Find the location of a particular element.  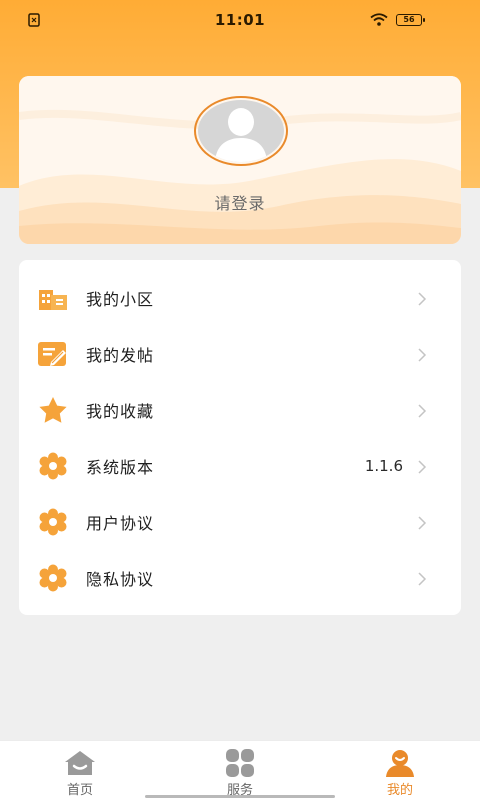

status-bar: 11:01 56 is located at coordinates (240, 20).